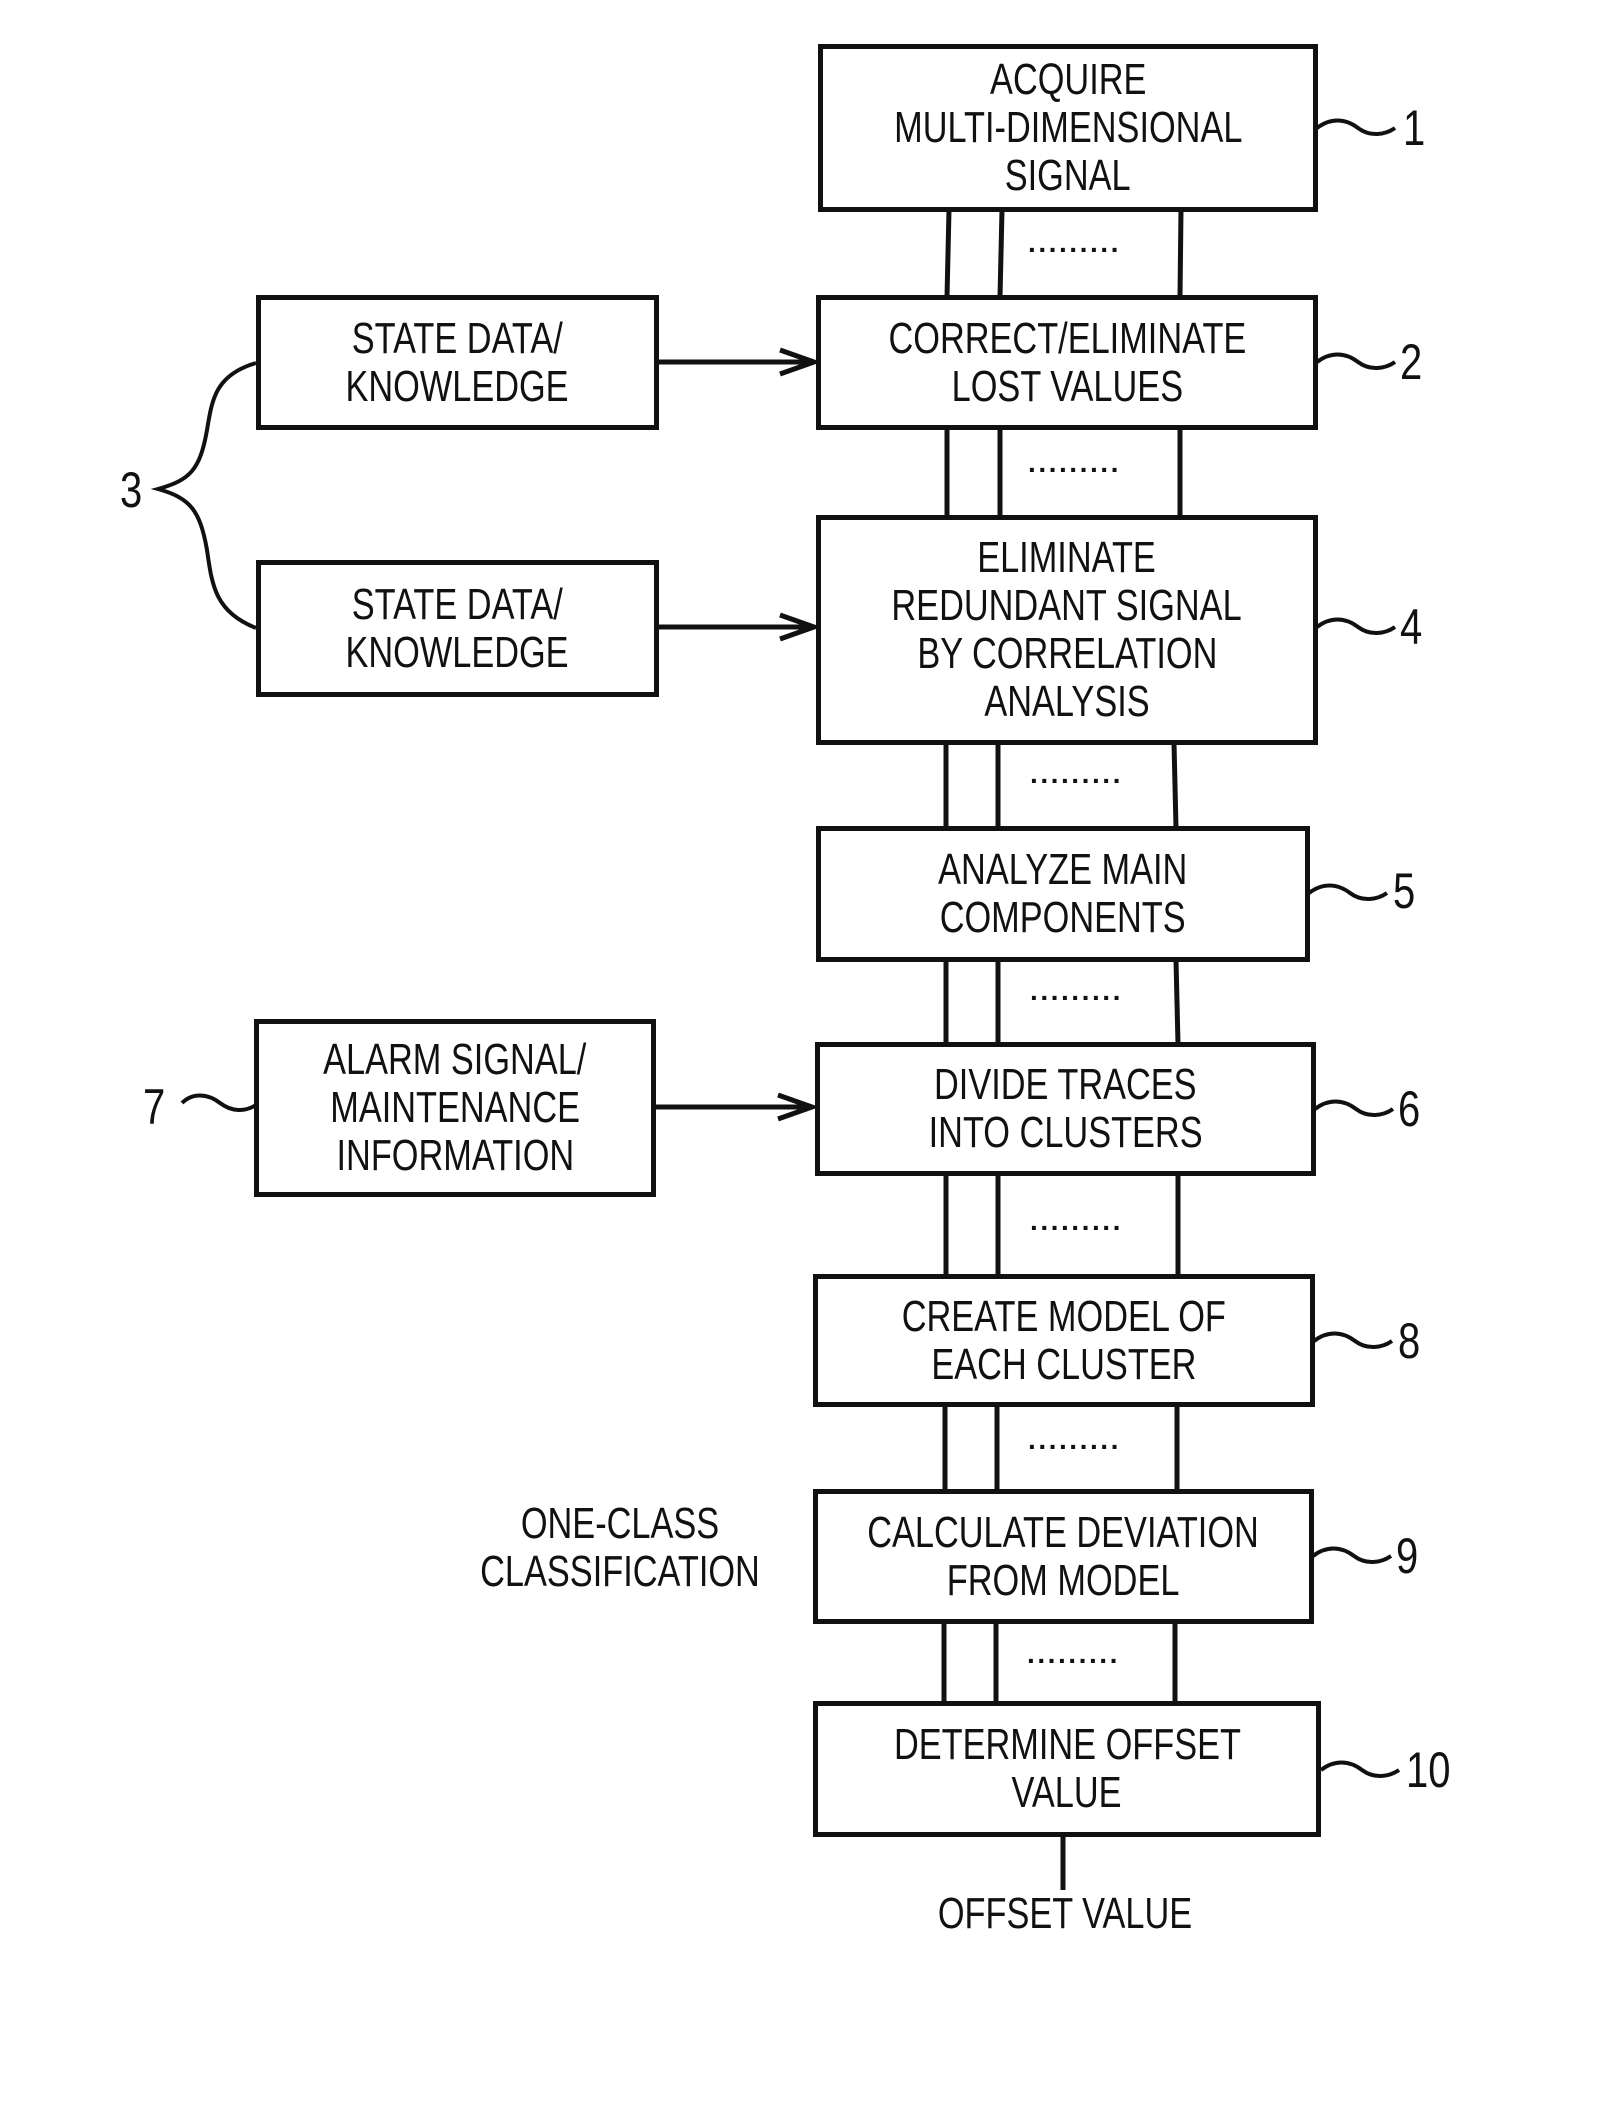 Image resolution: width=1599 pixels, height=2122 pixels. I want to click on input-text: INFORMATION, so click(455, 1155).